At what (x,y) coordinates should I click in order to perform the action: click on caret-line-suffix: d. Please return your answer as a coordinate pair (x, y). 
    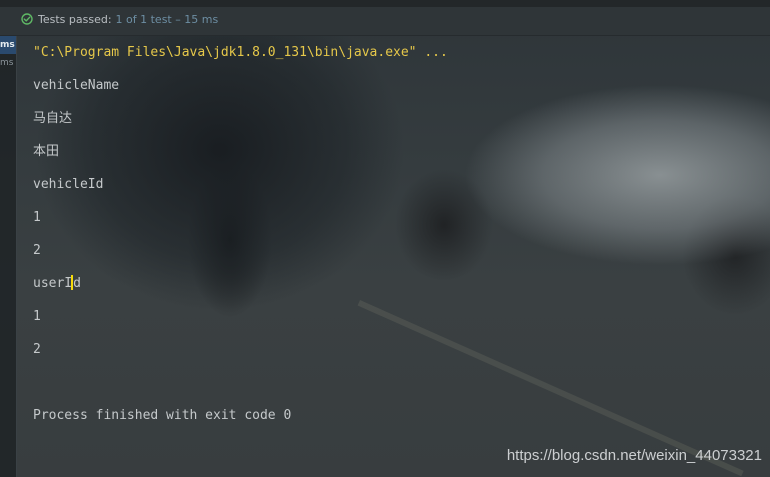
    Looking at the image, I should click on (77, 283).